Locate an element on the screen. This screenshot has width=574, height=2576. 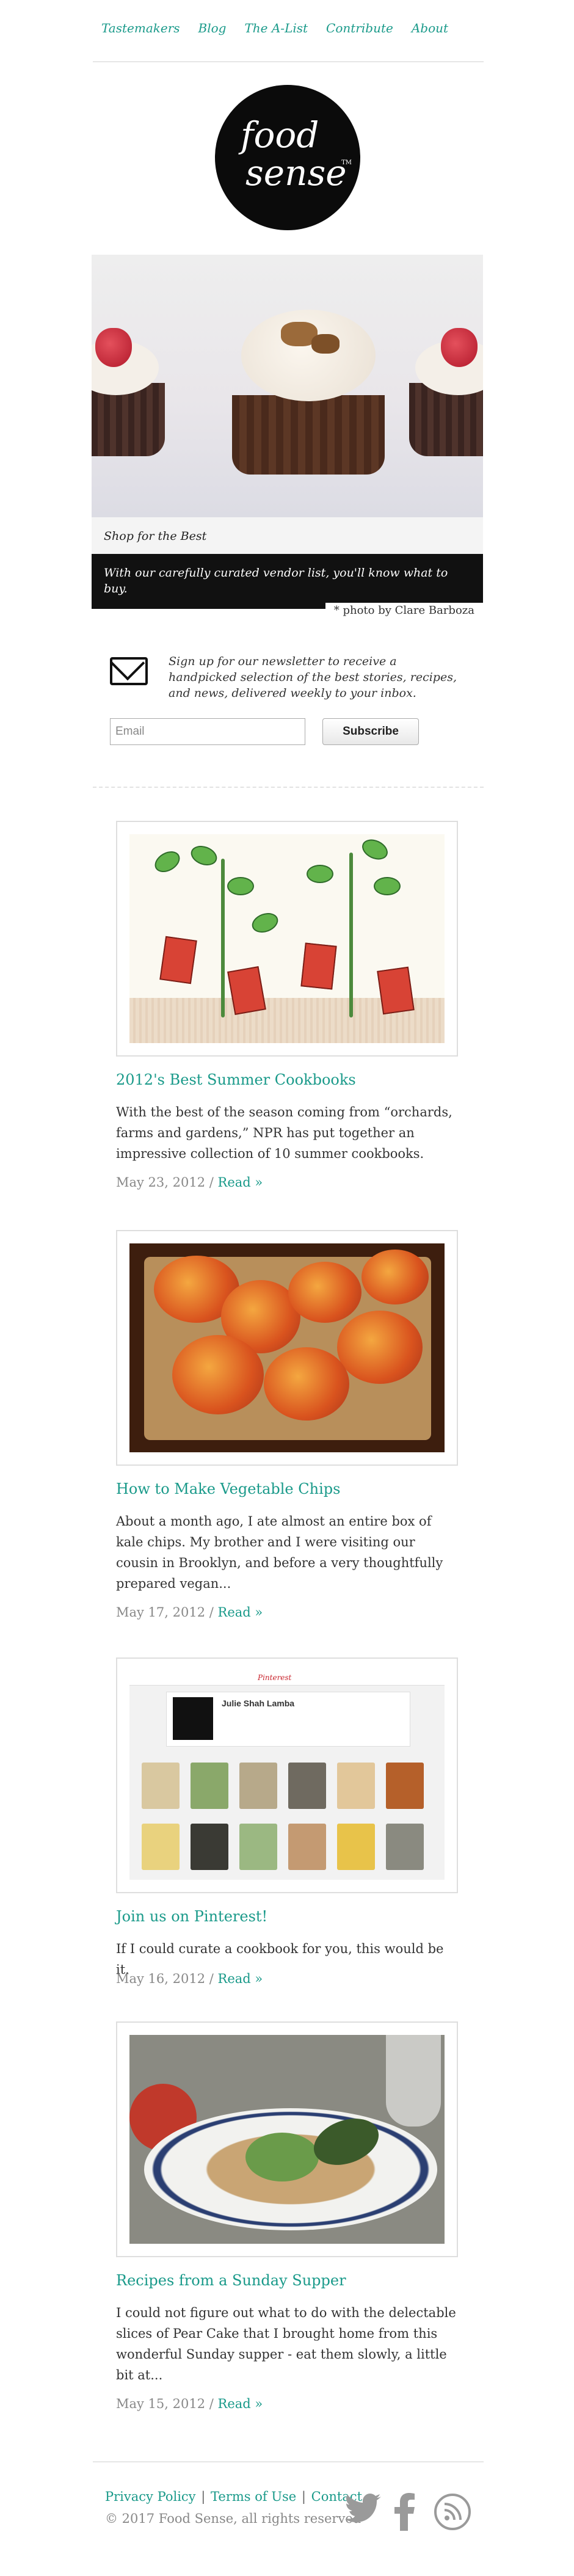
nav-item-contribute: Contribute is located at coordinates (360, 28).